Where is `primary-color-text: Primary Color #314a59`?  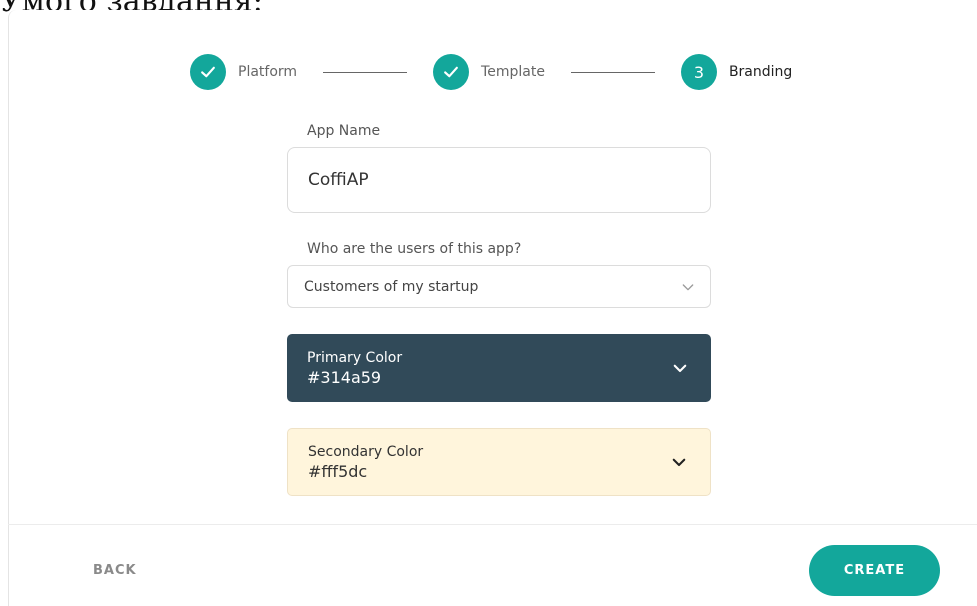
primary-color-text: Primary Color #314a59 is located at coordinates (354, 368).